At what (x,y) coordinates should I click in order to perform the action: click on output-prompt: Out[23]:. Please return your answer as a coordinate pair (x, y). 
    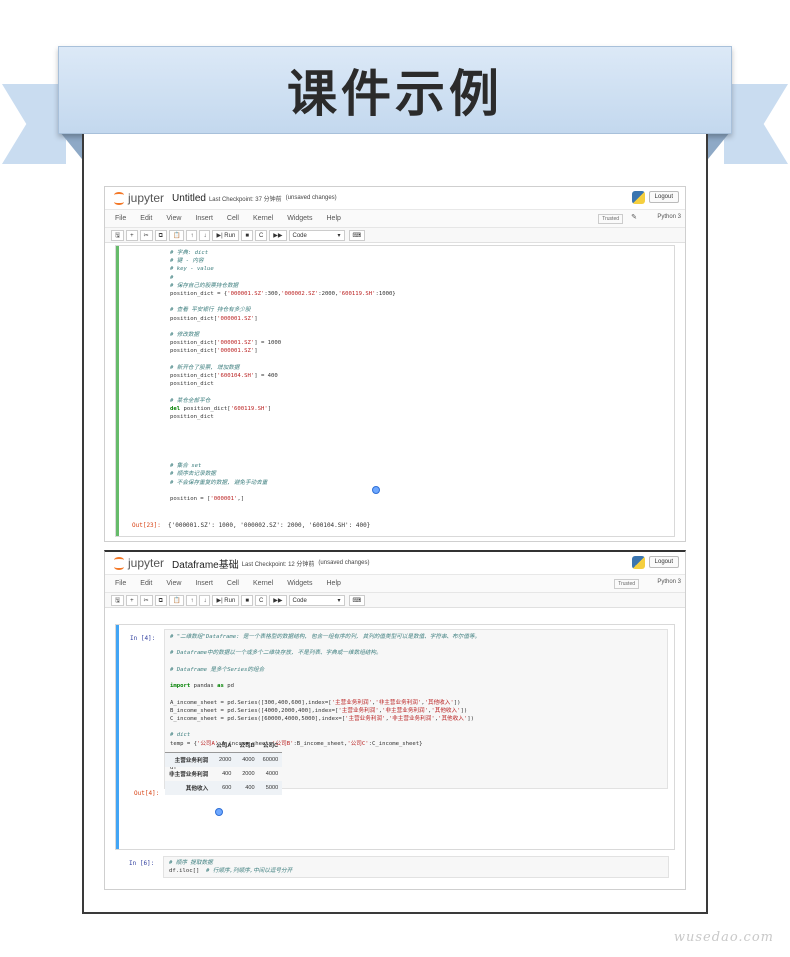
    Looking at the image, I should click on (146, 525).